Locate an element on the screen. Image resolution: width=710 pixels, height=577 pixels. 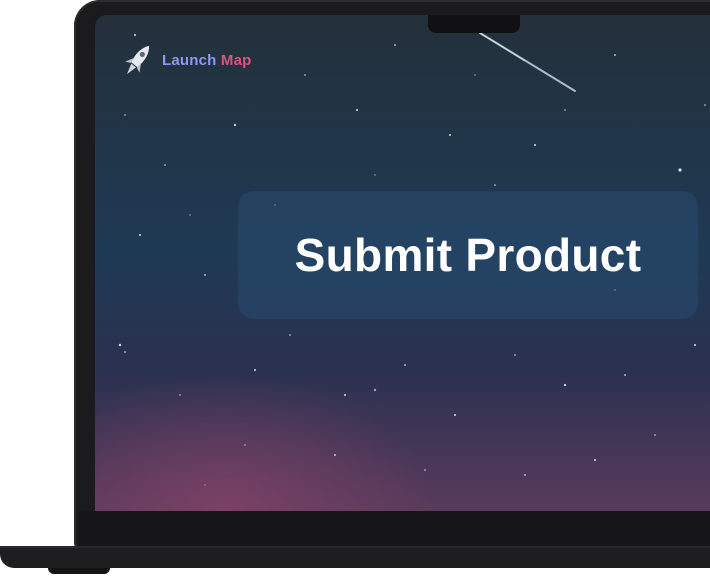
laptop-base is located at coordinates (355, 557).